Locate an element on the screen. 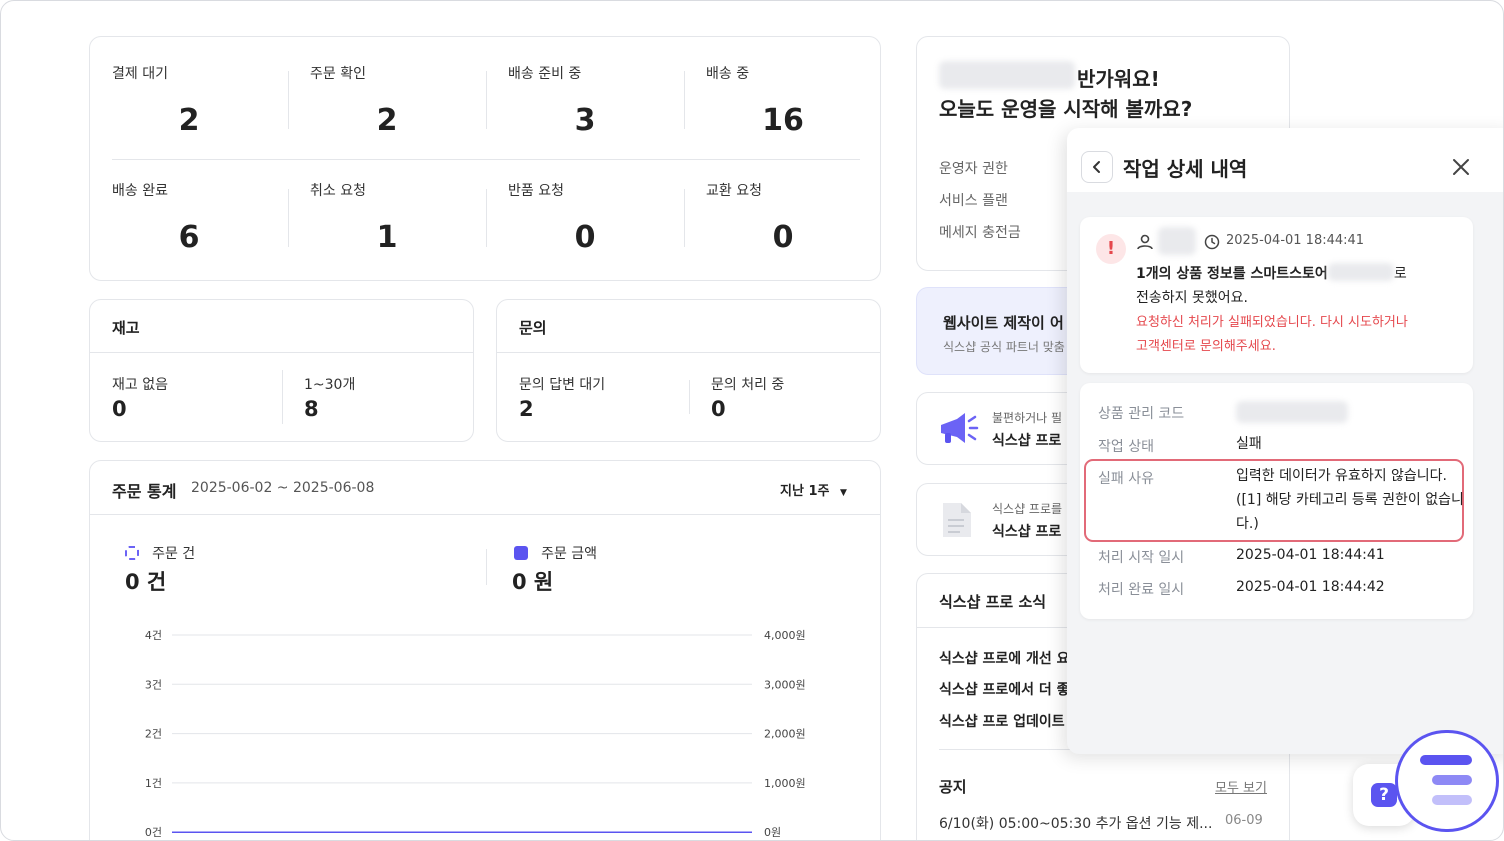  inventory-label: 1~30개 is located at coordinates (330, 385).